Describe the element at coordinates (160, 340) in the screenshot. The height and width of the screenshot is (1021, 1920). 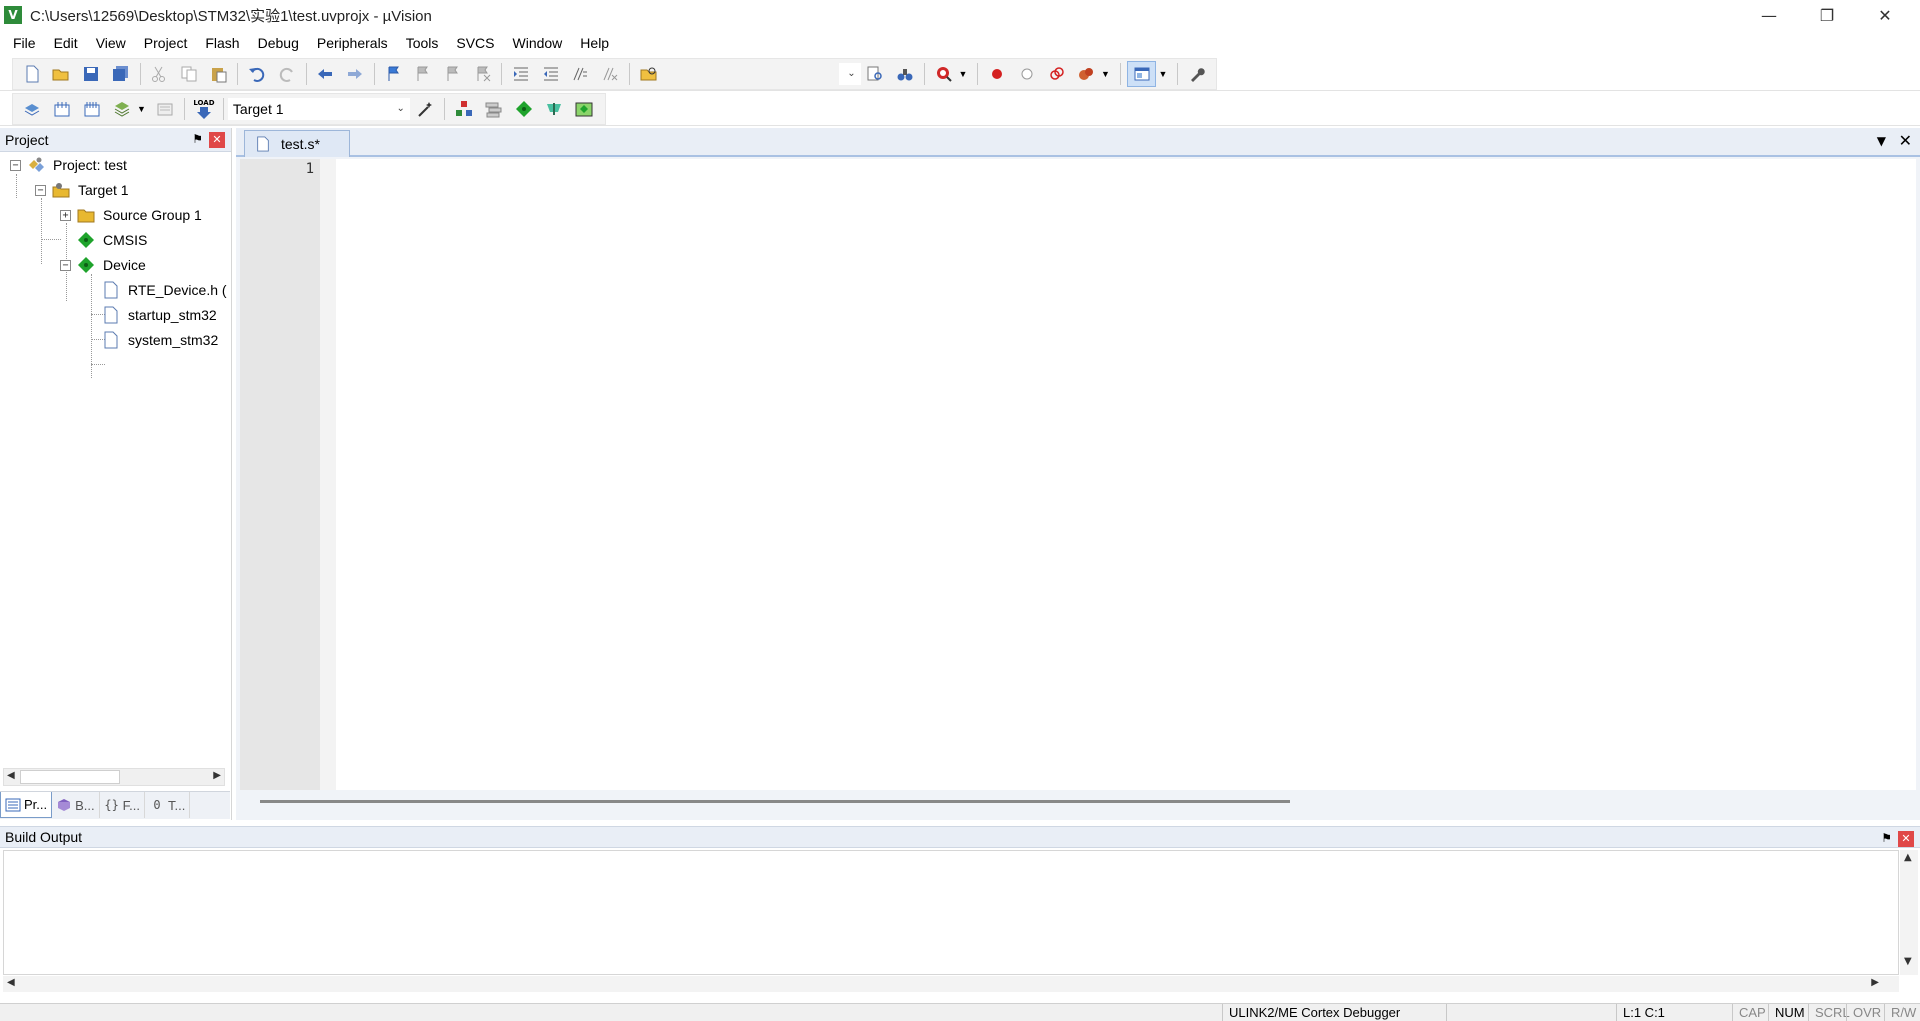
I see `tree-node-file: system_stm32` at that location.